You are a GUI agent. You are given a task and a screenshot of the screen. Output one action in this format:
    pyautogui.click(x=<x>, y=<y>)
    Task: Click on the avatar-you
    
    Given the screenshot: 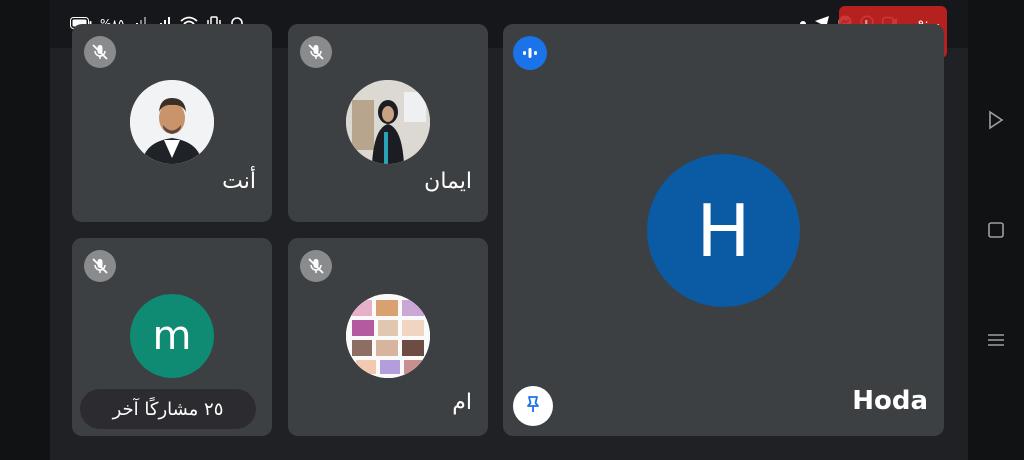 What is the action you would take?
    pyautogui.click(x=172, y=122)
    